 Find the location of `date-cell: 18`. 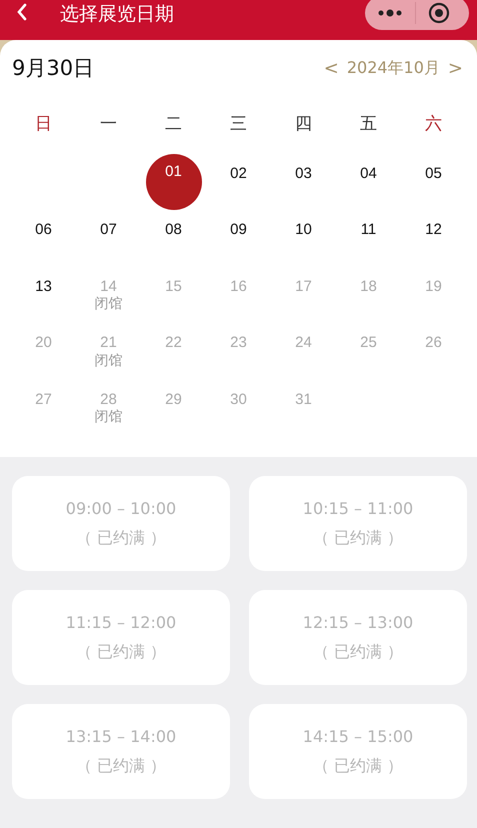

date-cell: 18 is located at coordinates (368, 286).